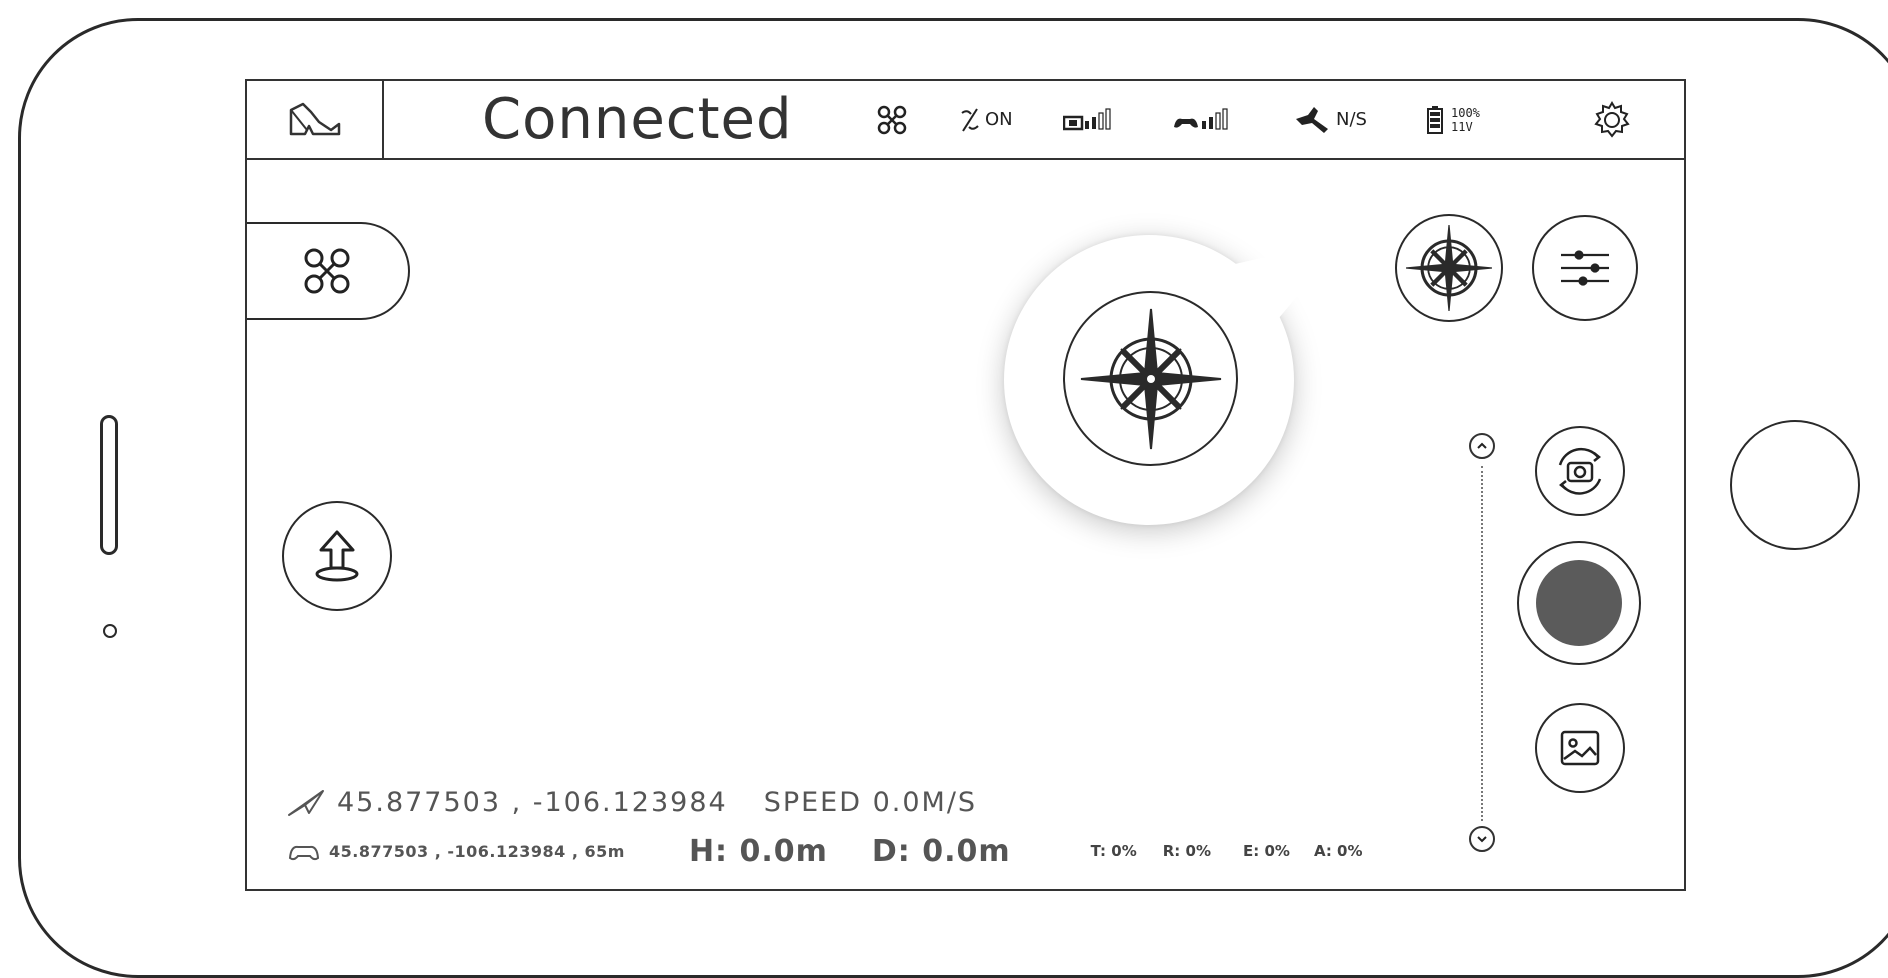 This screenshot has width=1888, height=978. Describe the element at coordinates (1462, 126) in the screenshot. I see `battery-voltage: 11V` at that location.